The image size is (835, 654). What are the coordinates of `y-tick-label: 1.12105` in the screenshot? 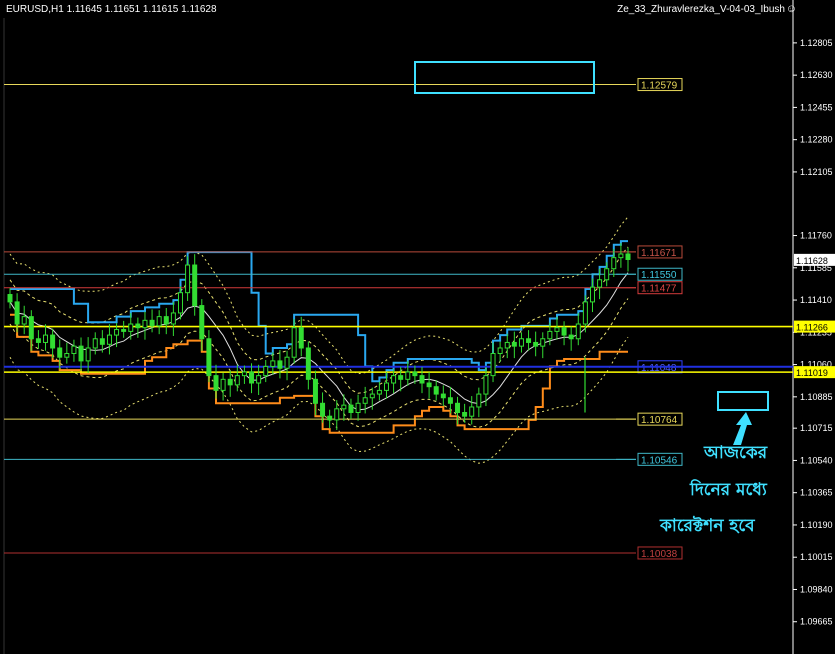 It's located at (816, 172).